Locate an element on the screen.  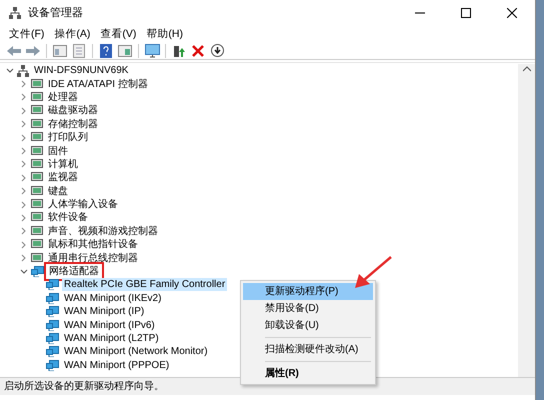
tree-item: WAN Miniport (IKEv2) is located at coordinates (113, 298).